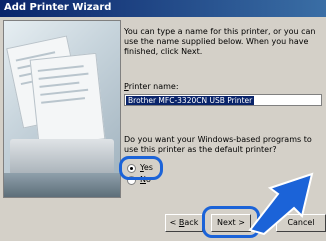 Image resolution: width=326 pixels, height=241 pixels. I want to click on window-title: Add Printer Wizard, so click(58, 7).